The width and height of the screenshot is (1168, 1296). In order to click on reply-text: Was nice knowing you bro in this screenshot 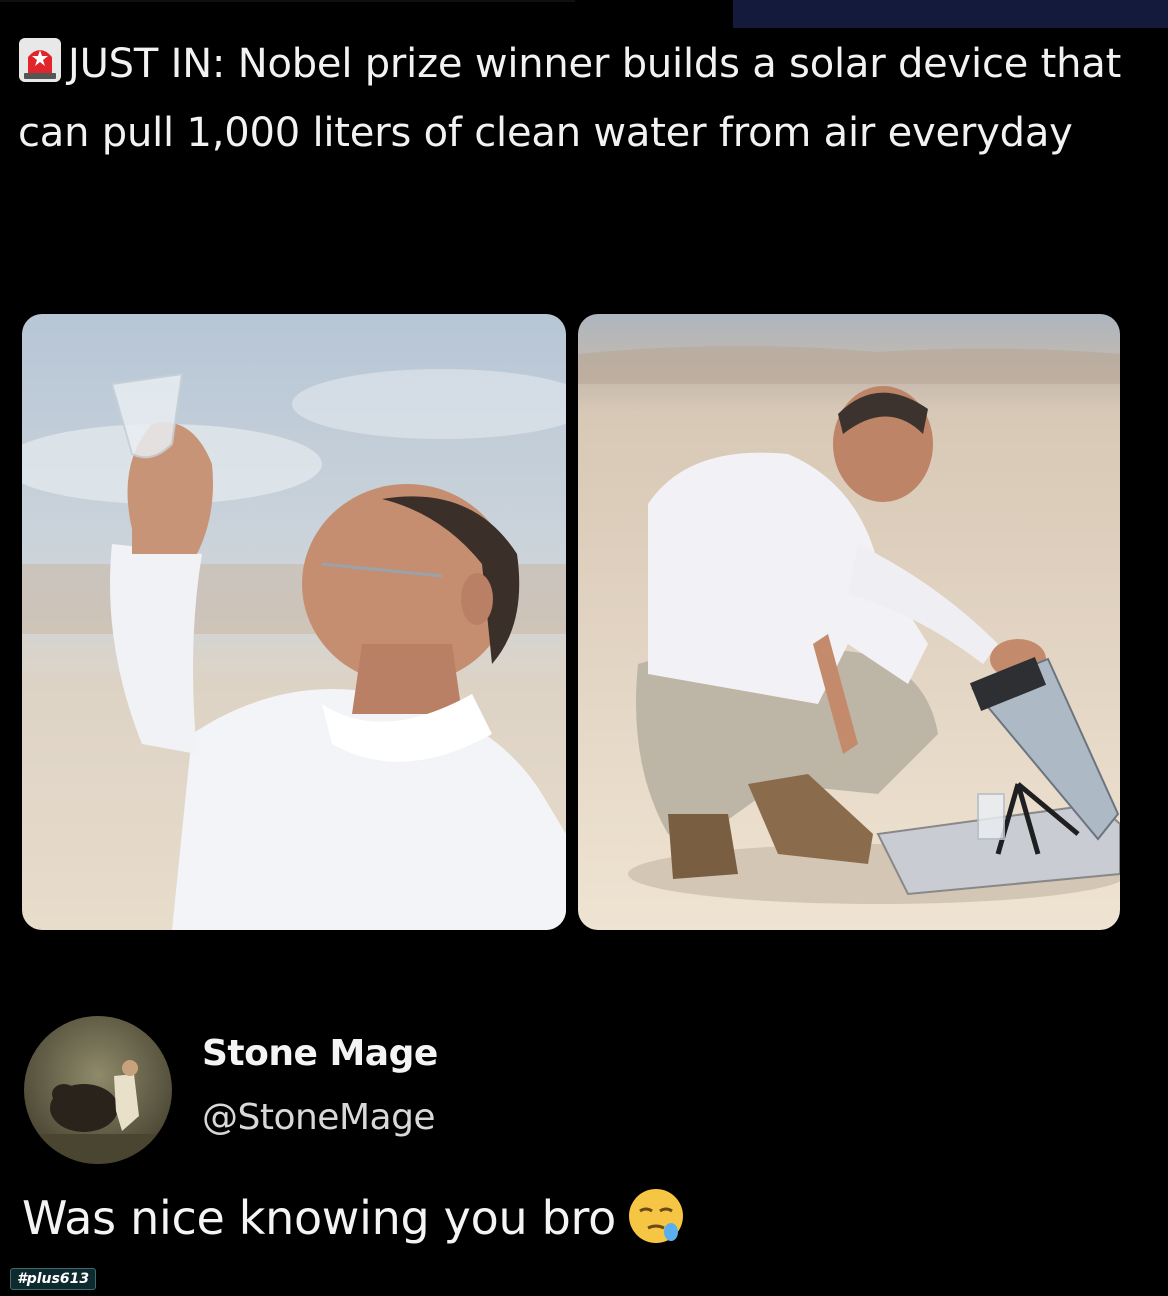, I will do `click(319, 1218)`.